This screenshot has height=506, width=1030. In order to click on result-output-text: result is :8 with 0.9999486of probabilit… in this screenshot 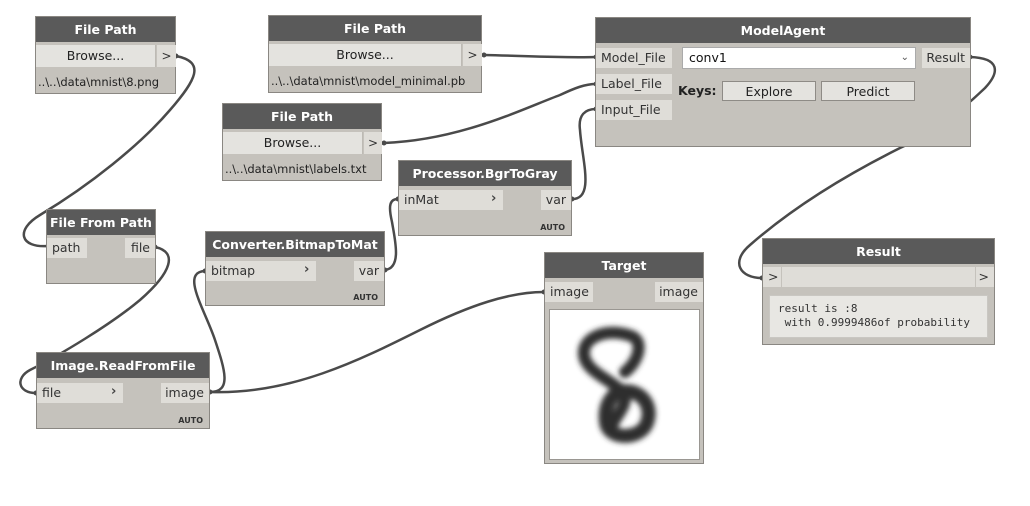, I will do `click(878, 316)`.